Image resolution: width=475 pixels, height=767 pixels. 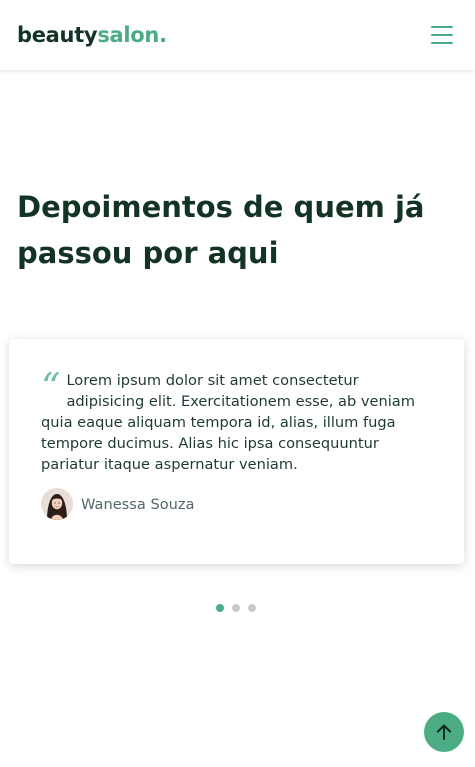 I want to click on menu-bar-bottom, so click(x=442, y=43).